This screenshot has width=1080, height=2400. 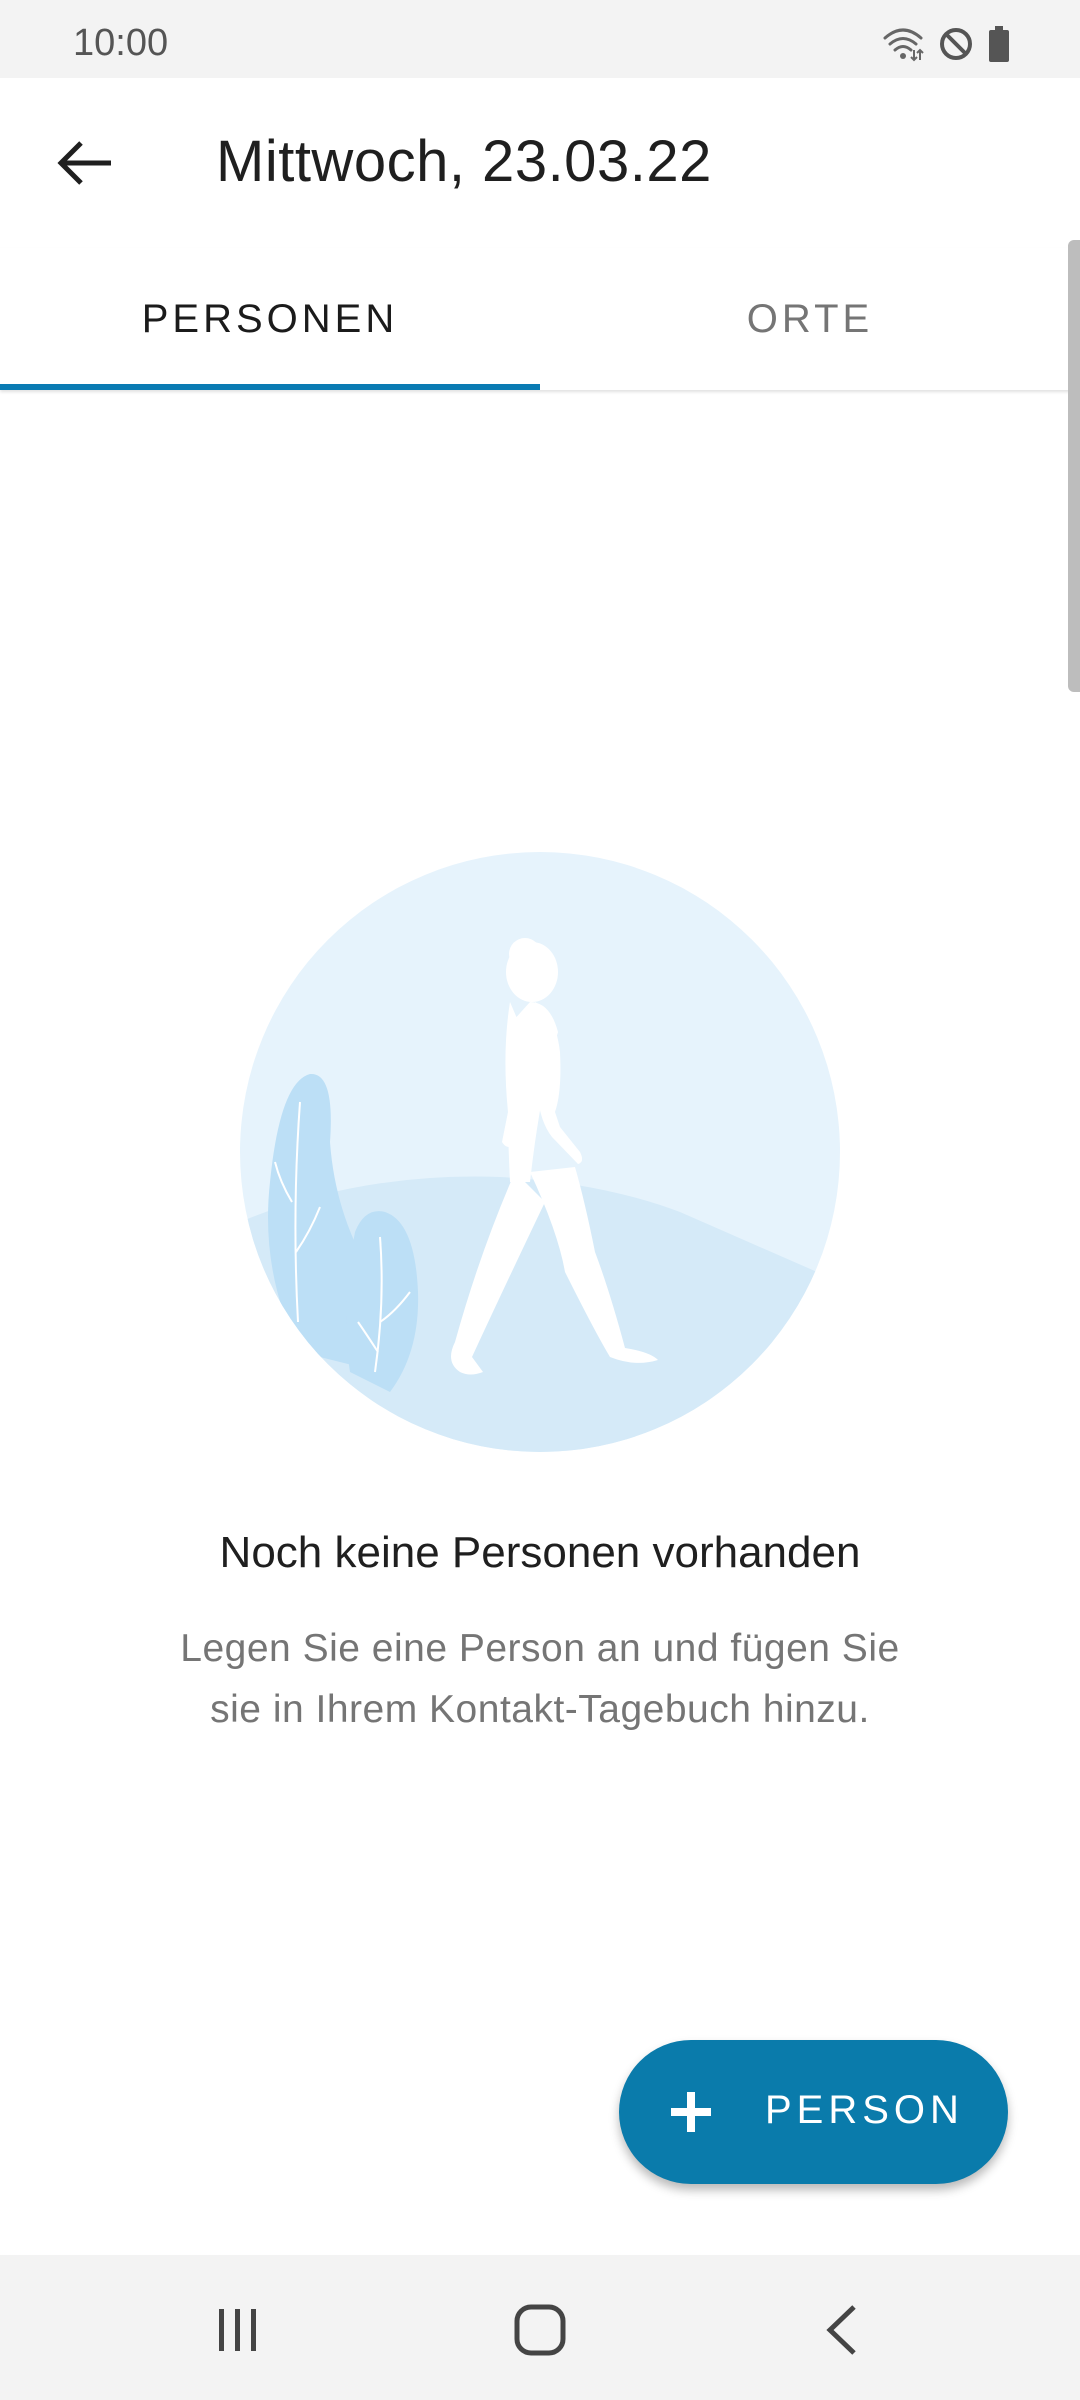 I want to click on tab-indicator, so click(x=270, y=387).